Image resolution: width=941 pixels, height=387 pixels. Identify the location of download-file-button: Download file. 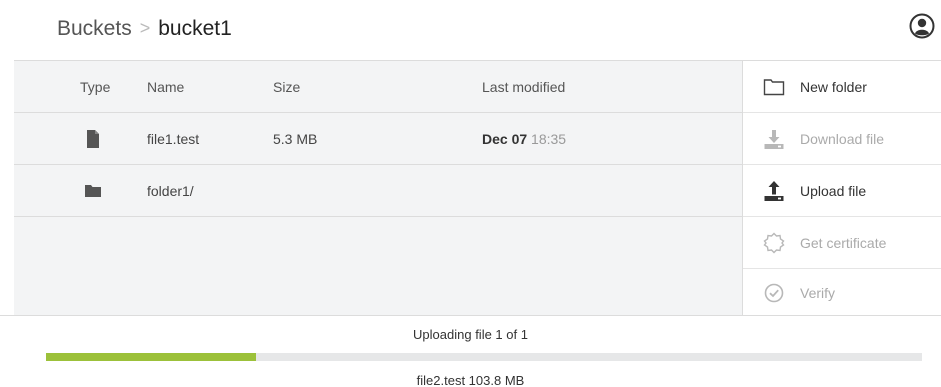
(842, 139).